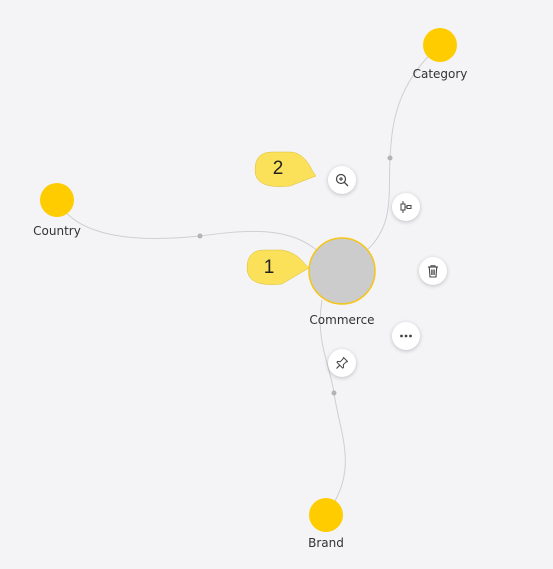  I want to click on node-label-country: Country, so click(57, 231).